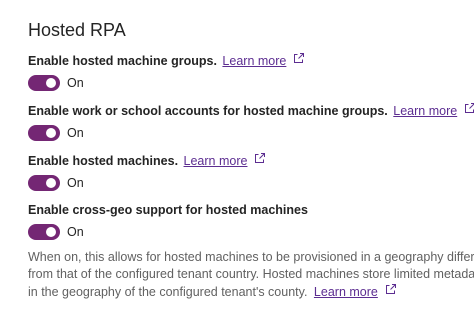 The height and width of the screenshot is (316, 474). Describe the element at coordinates (122, 61) in the screenshot. I see `setting-label: Enable hosted machine groups.` at that location.